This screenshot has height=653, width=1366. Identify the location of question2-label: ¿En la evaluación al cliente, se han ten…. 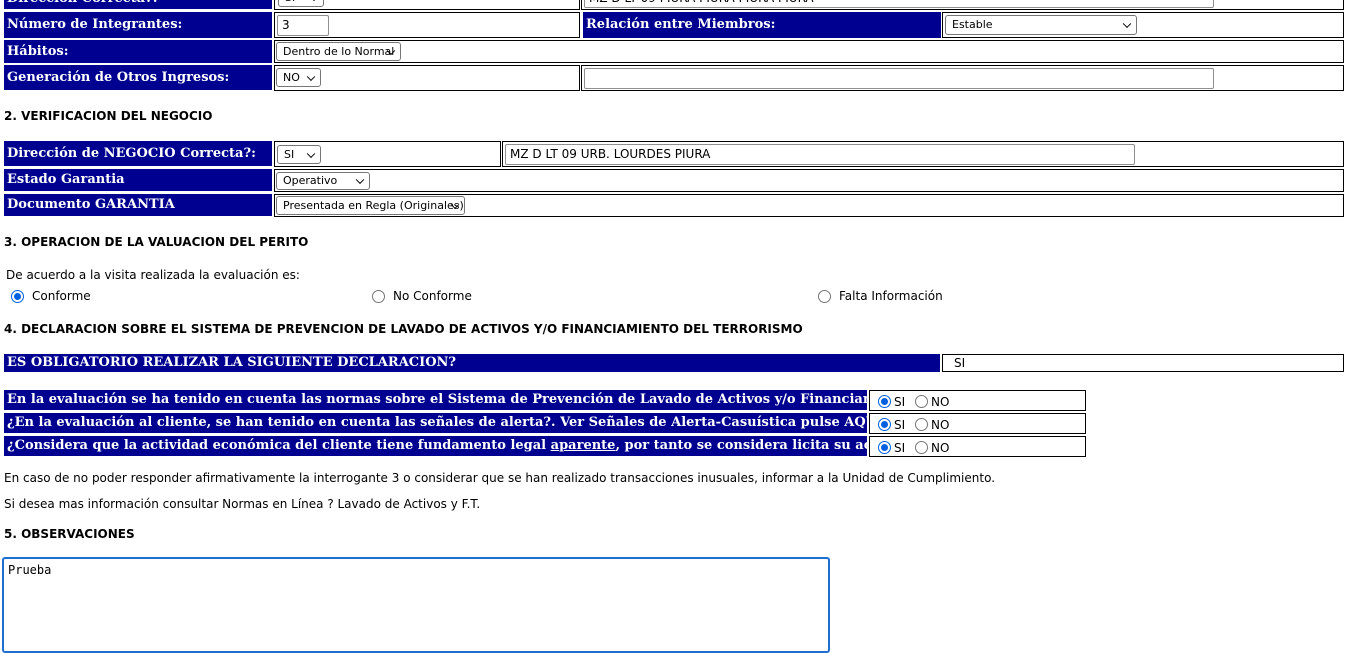
(435, 423).